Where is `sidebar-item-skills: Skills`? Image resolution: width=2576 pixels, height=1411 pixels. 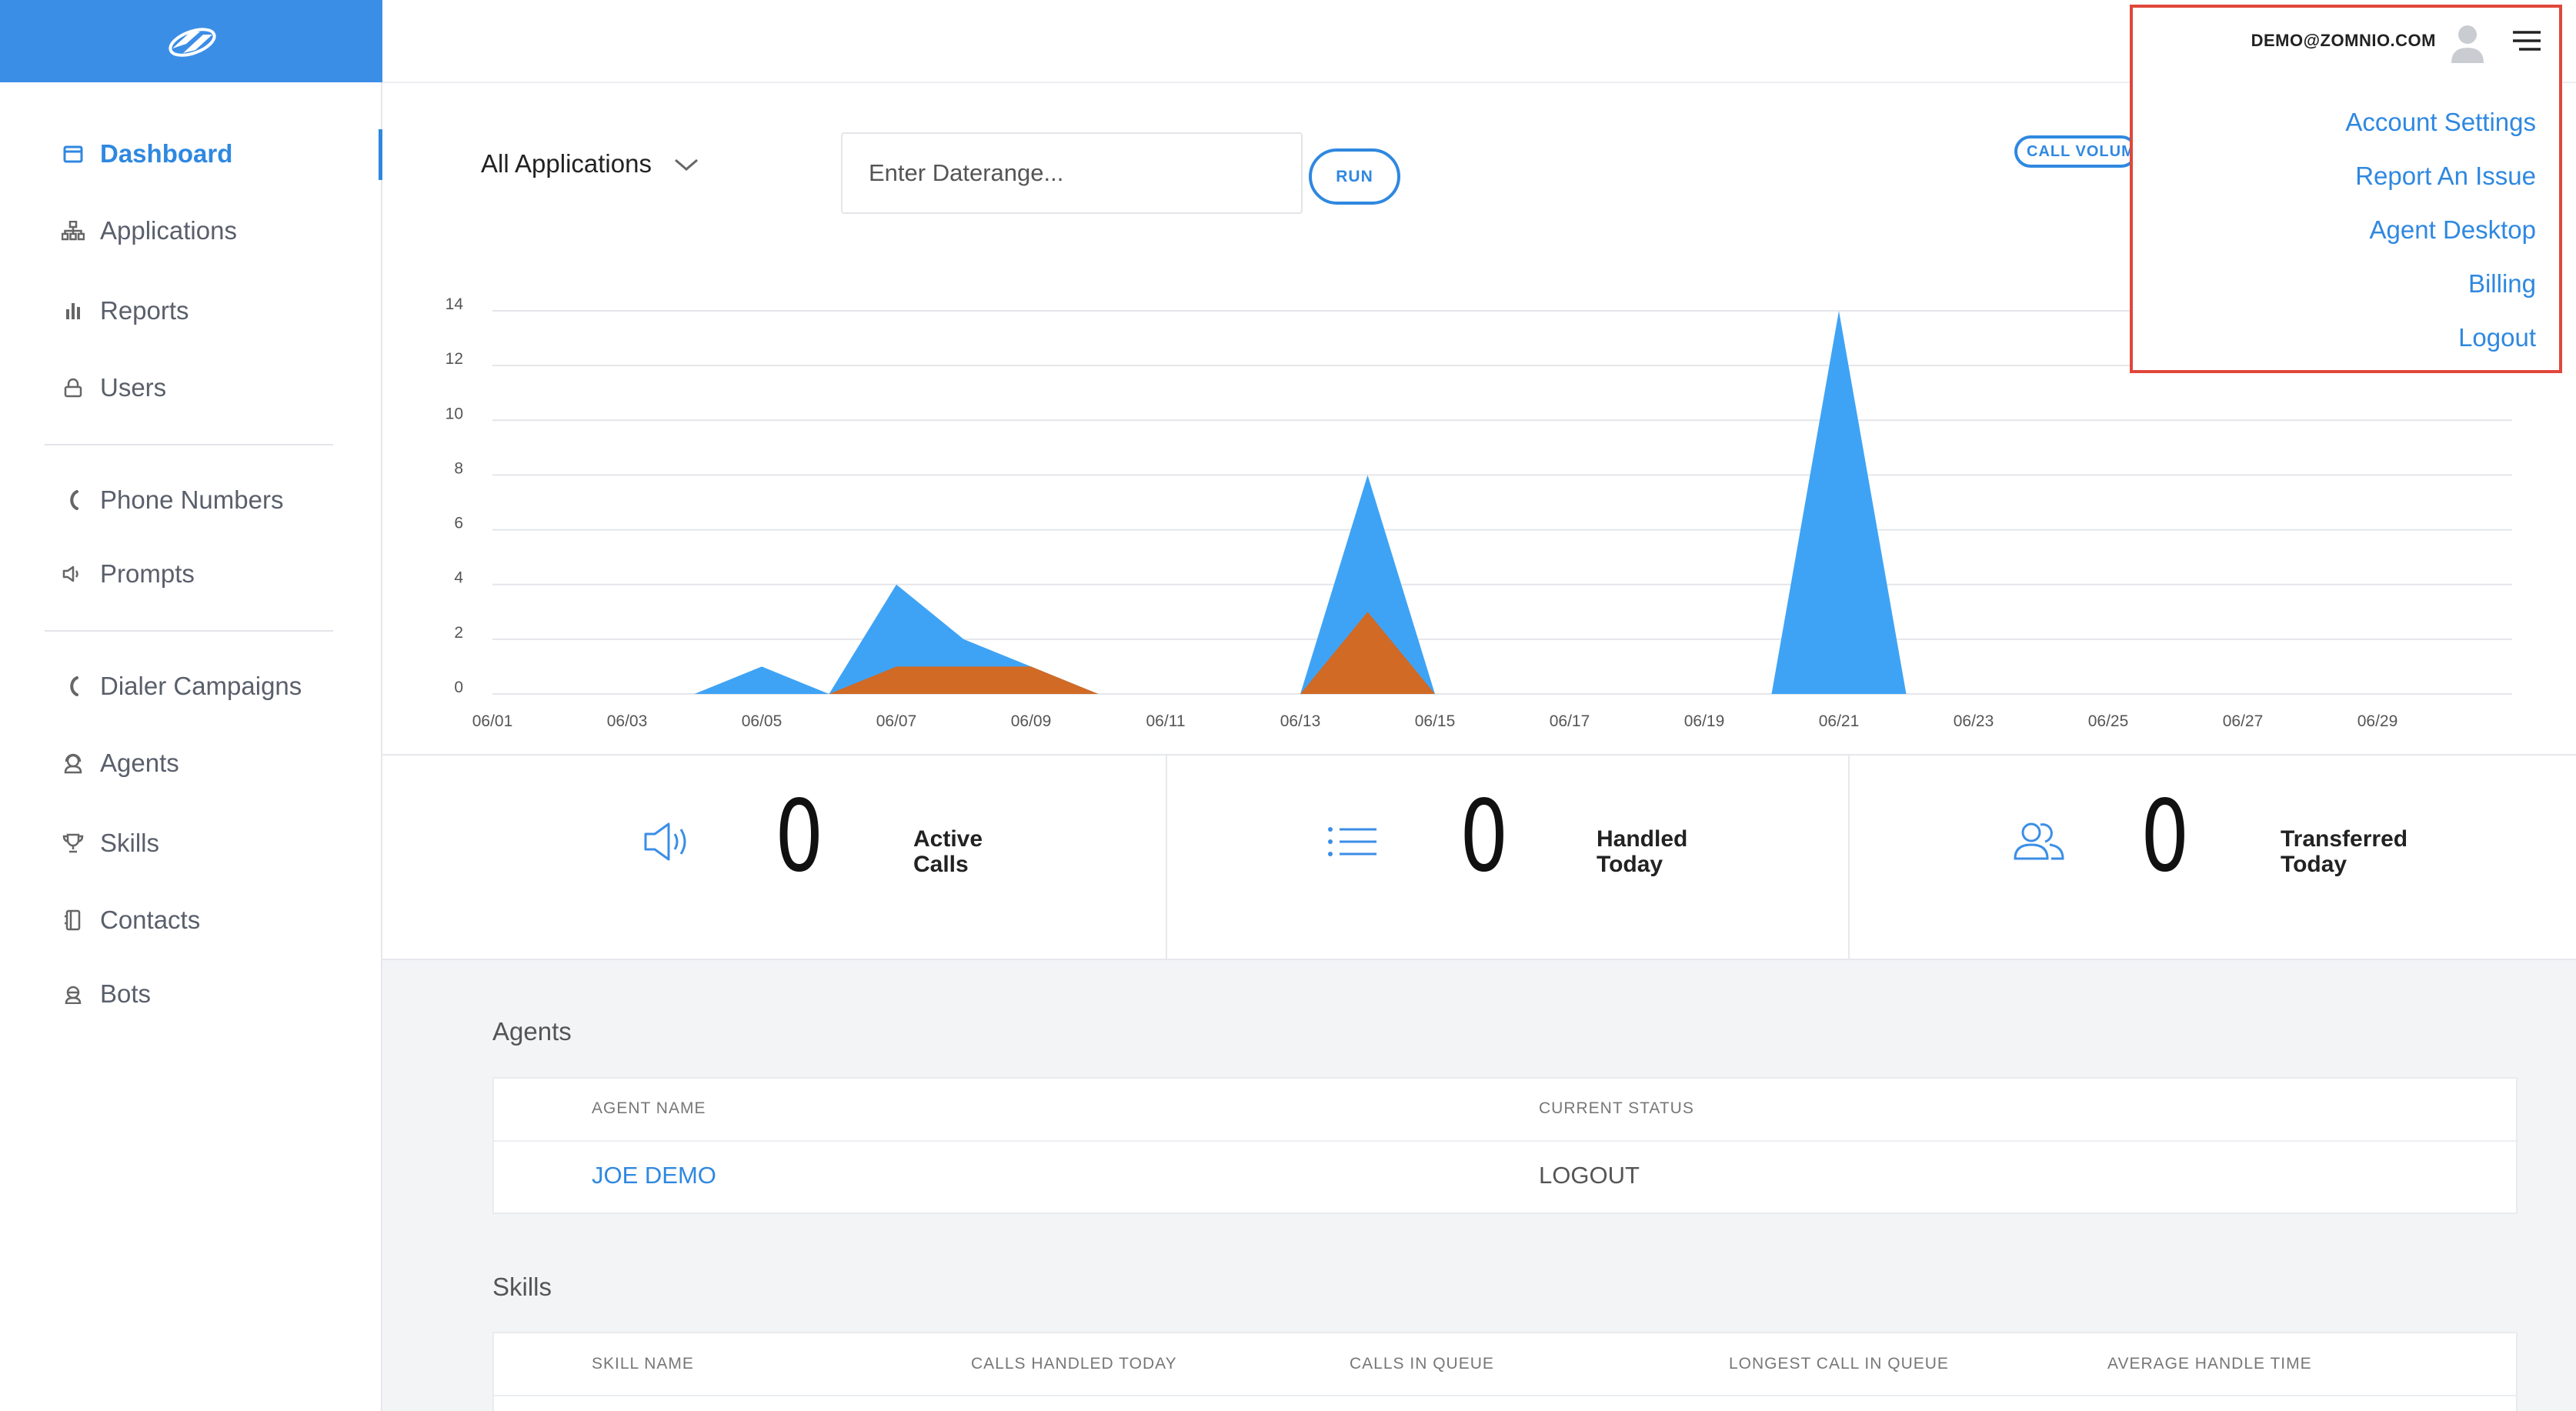
sidebar-item-skills: Skills is located at coordinates (110, 843).